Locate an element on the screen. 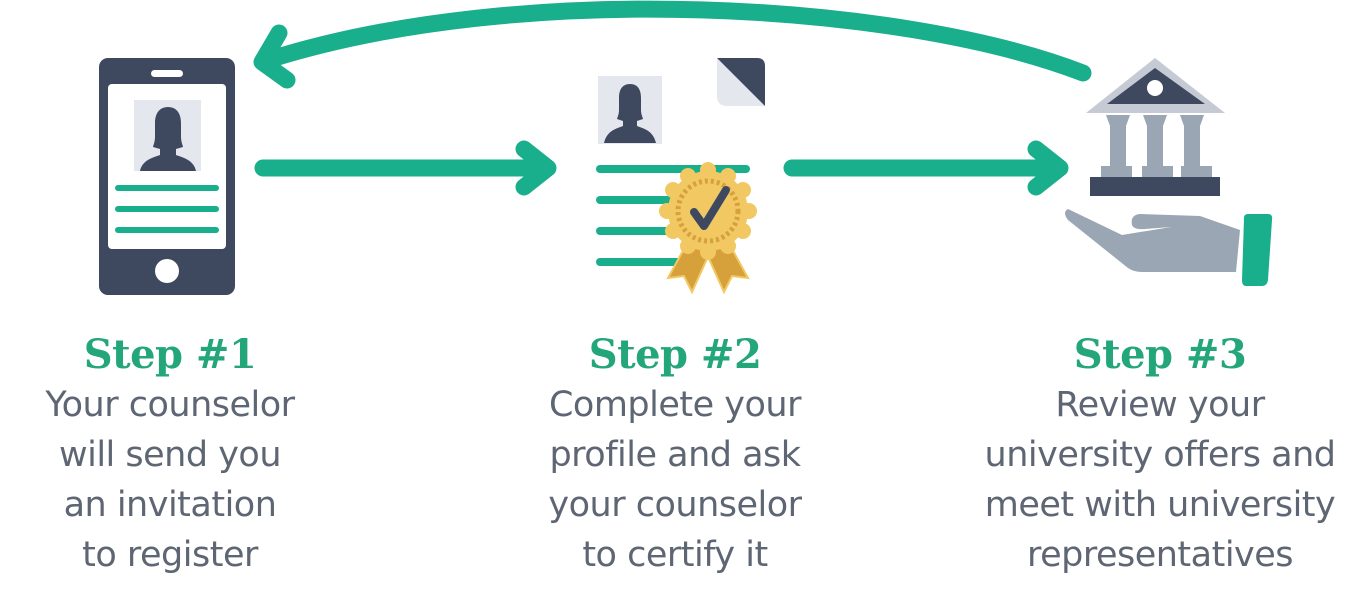 This screenshot has width=1365, height=609. step-description-line: Review your is located at coordinates (1160, 405).